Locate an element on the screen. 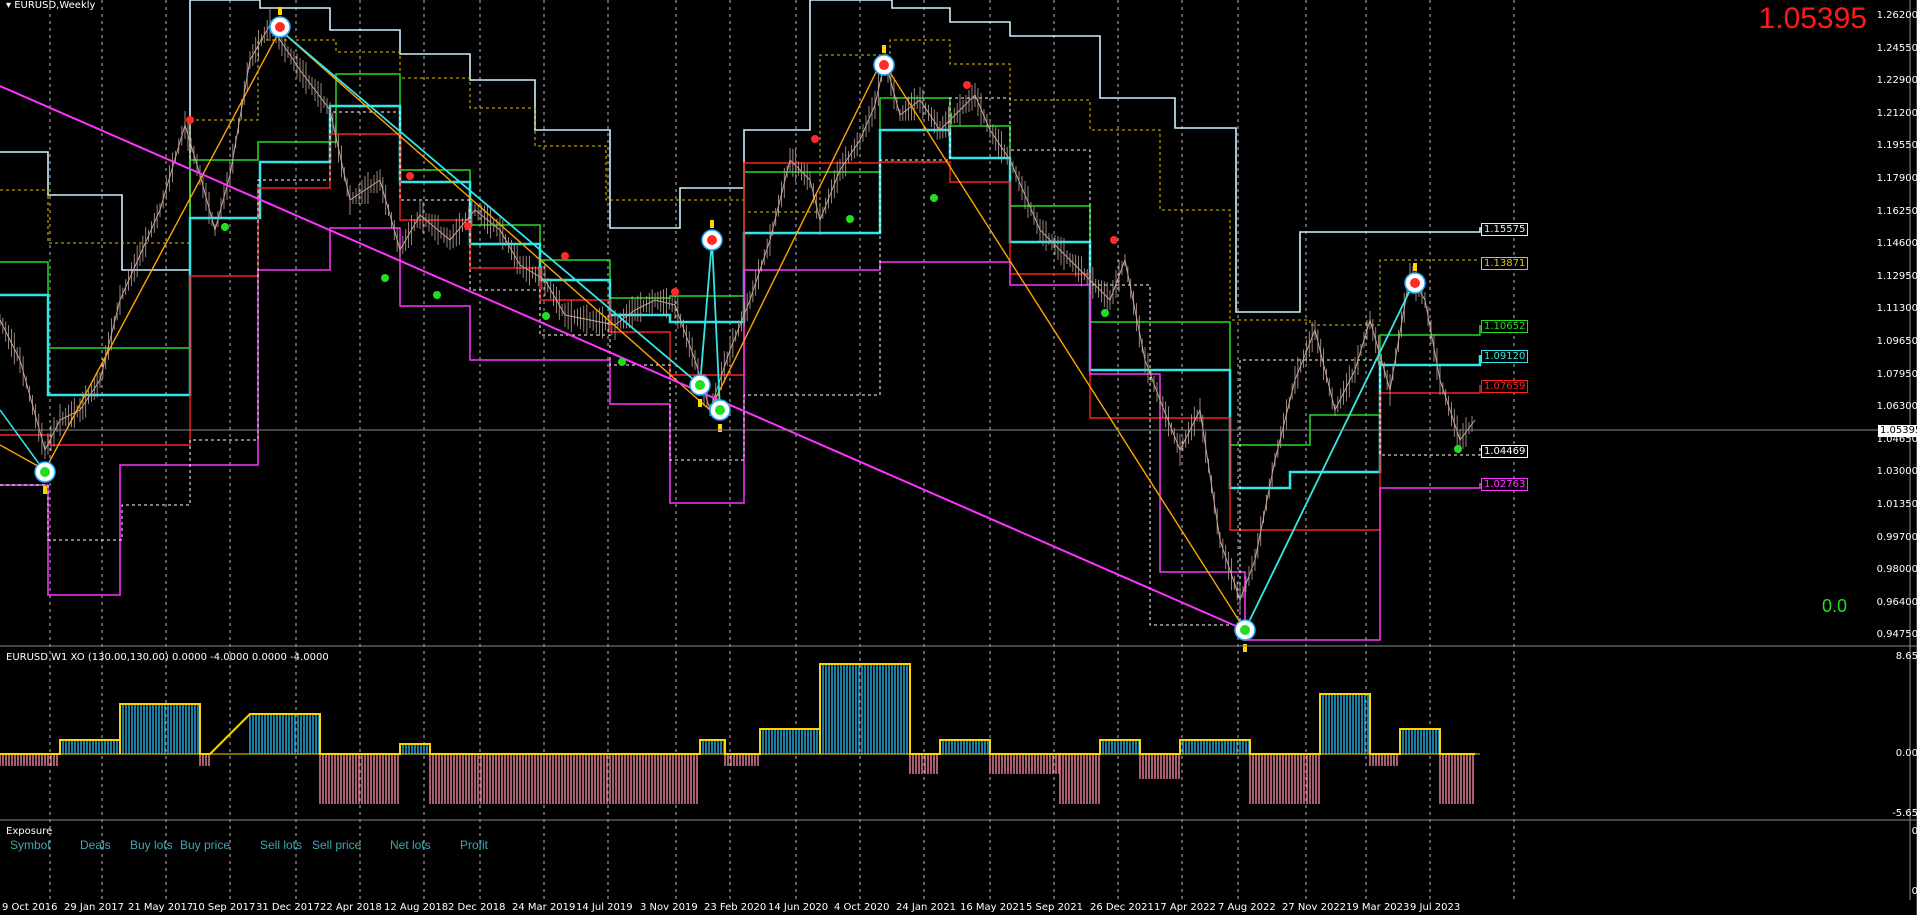  price-tick-label: 0.94750 is located at coordinates (1896, 635).